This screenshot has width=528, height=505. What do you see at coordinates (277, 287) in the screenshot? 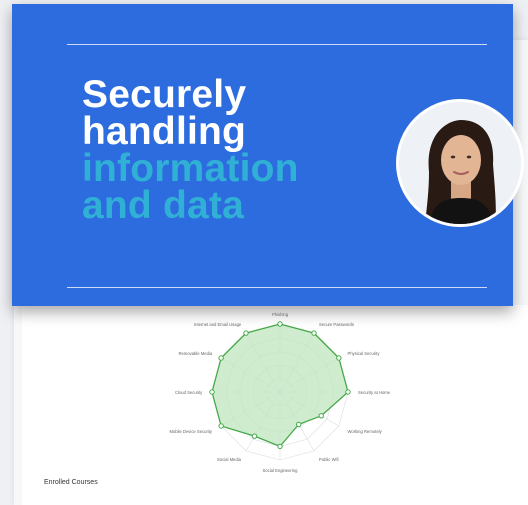
I see `banner-bottom-rule` at bounding box center [277, 287].